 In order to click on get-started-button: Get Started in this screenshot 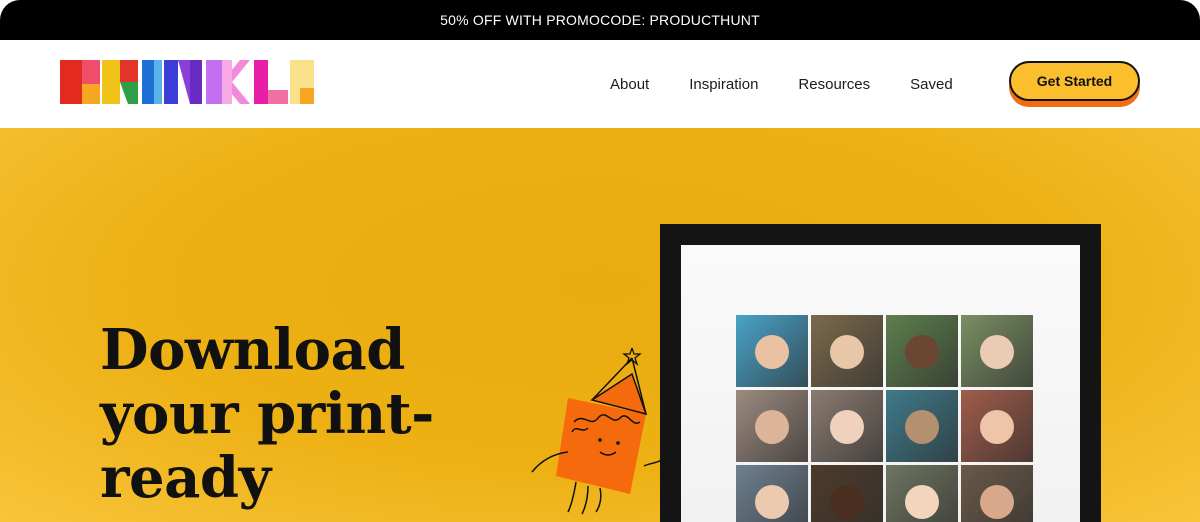, I will do `click(1074, 81)`.